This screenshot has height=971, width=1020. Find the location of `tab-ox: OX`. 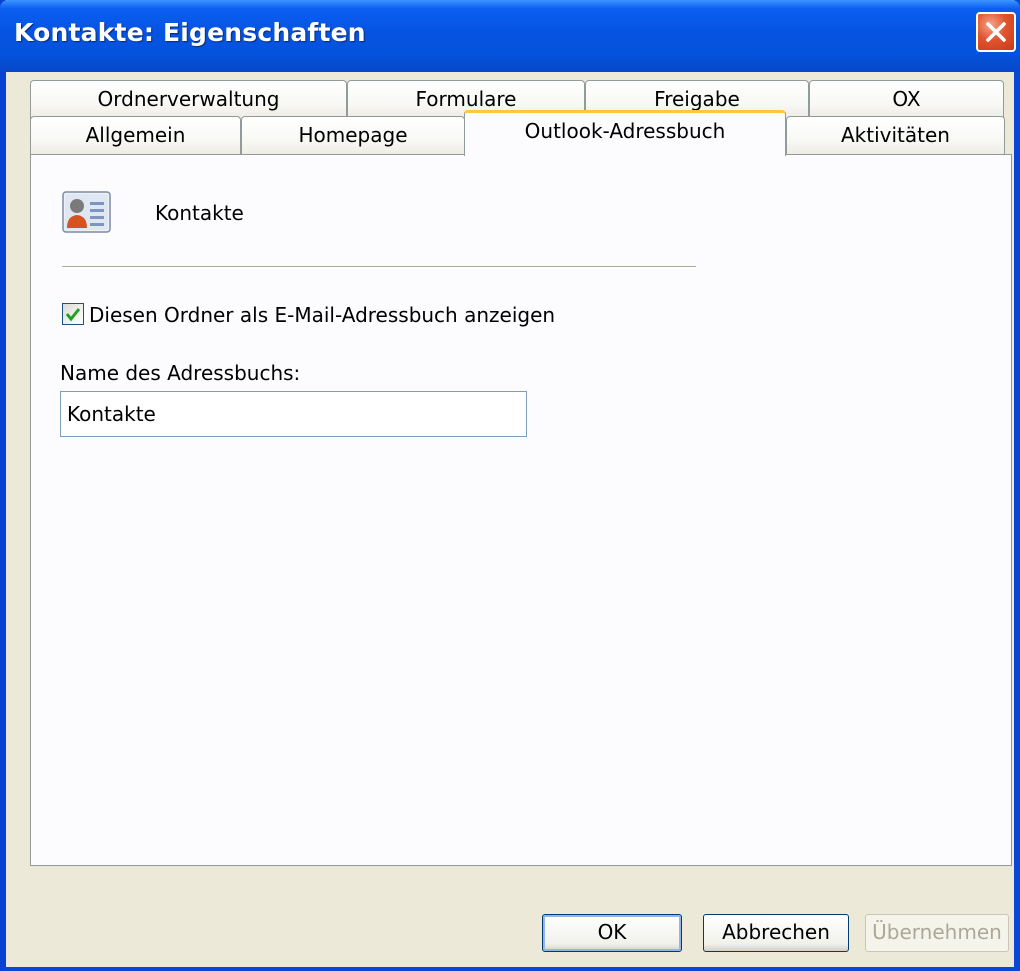

tab-ox: OX is located at coordinates (906, 100).